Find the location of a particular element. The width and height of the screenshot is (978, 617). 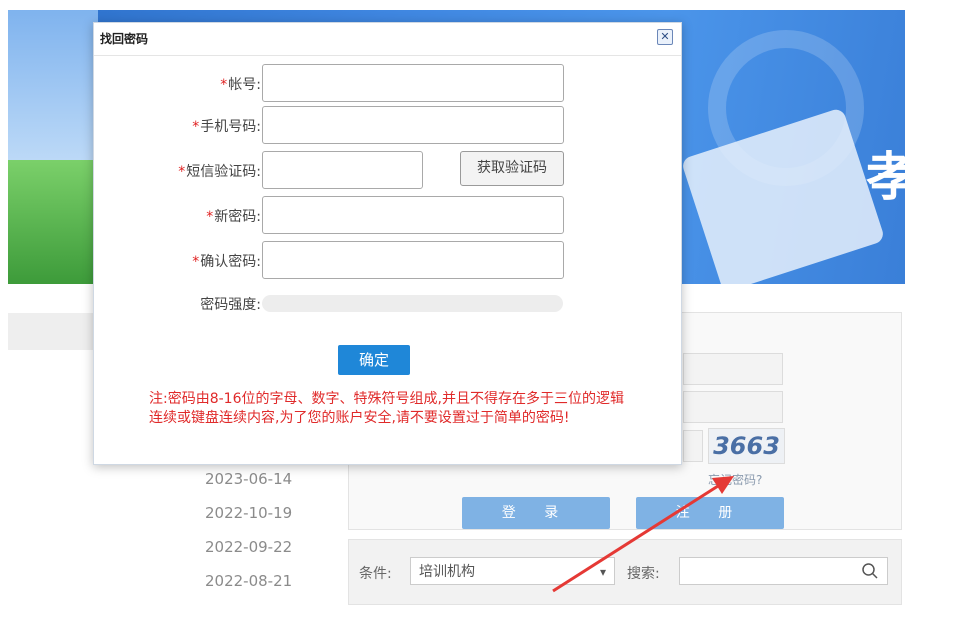

sms-row: *短信验证码: 获取验证码 is located at coordinates (387, 170).